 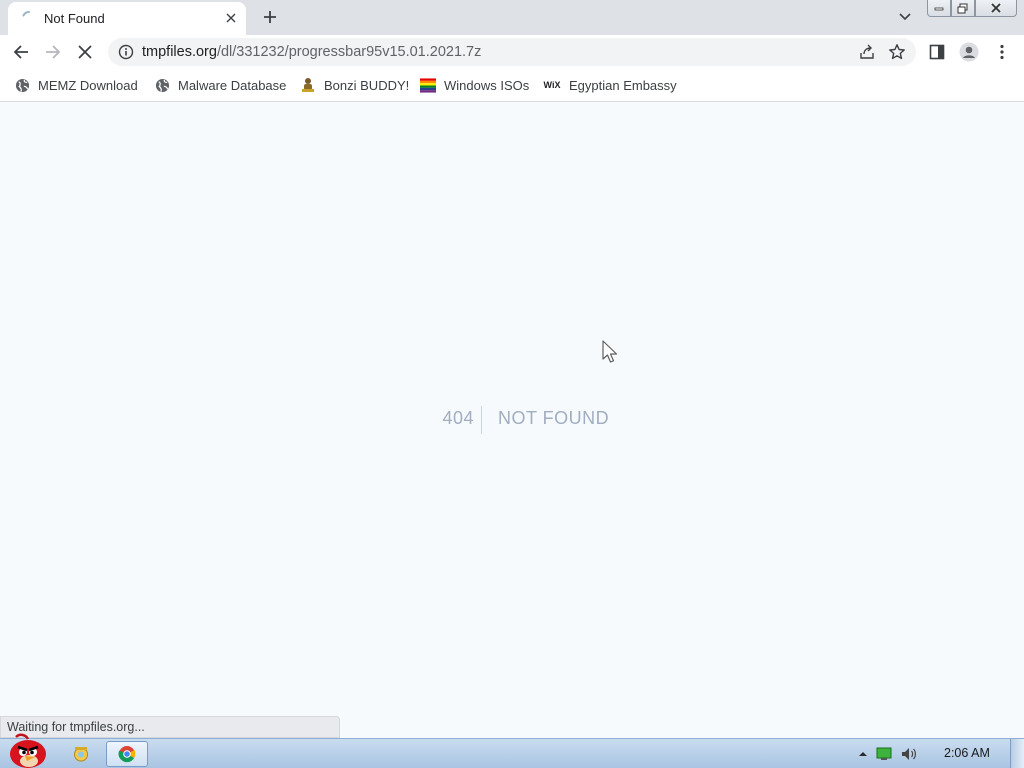 I want to click on minimize-button, so click(x=939, y=8).